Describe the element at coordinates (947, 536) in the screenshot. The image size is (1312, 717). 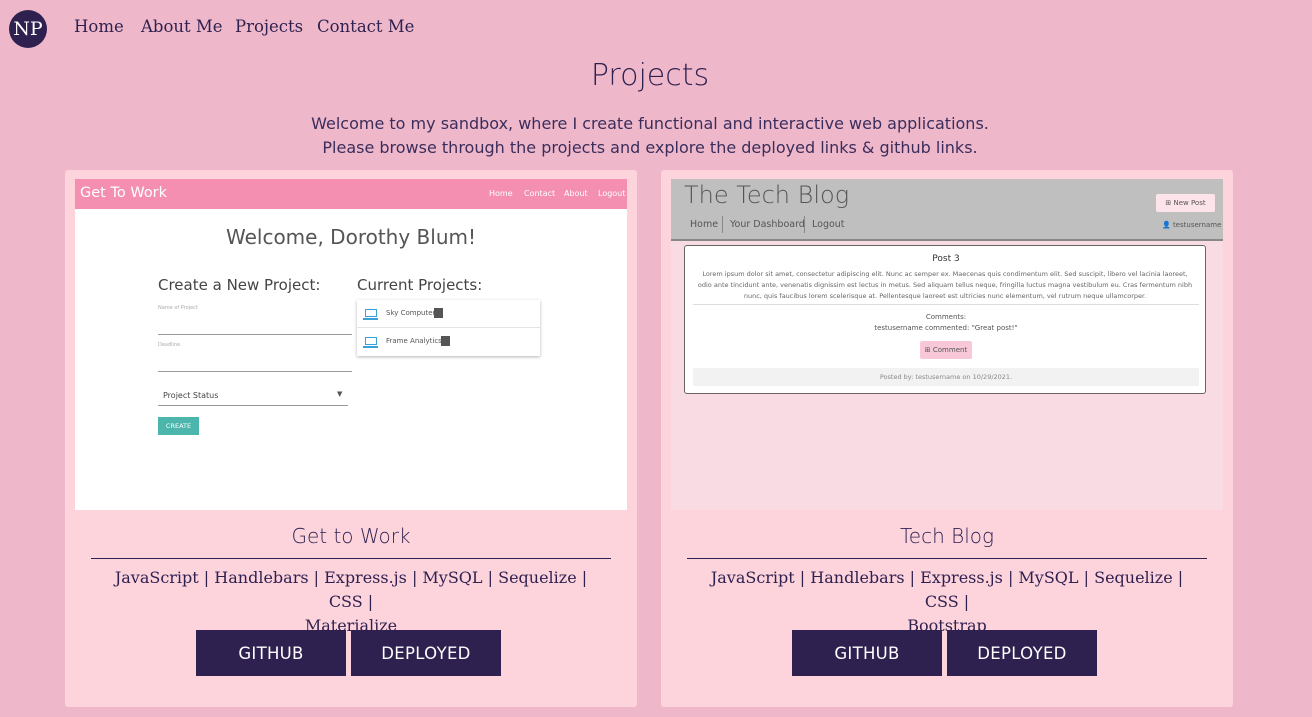
I see `project-title: Tech Blog` at that location.